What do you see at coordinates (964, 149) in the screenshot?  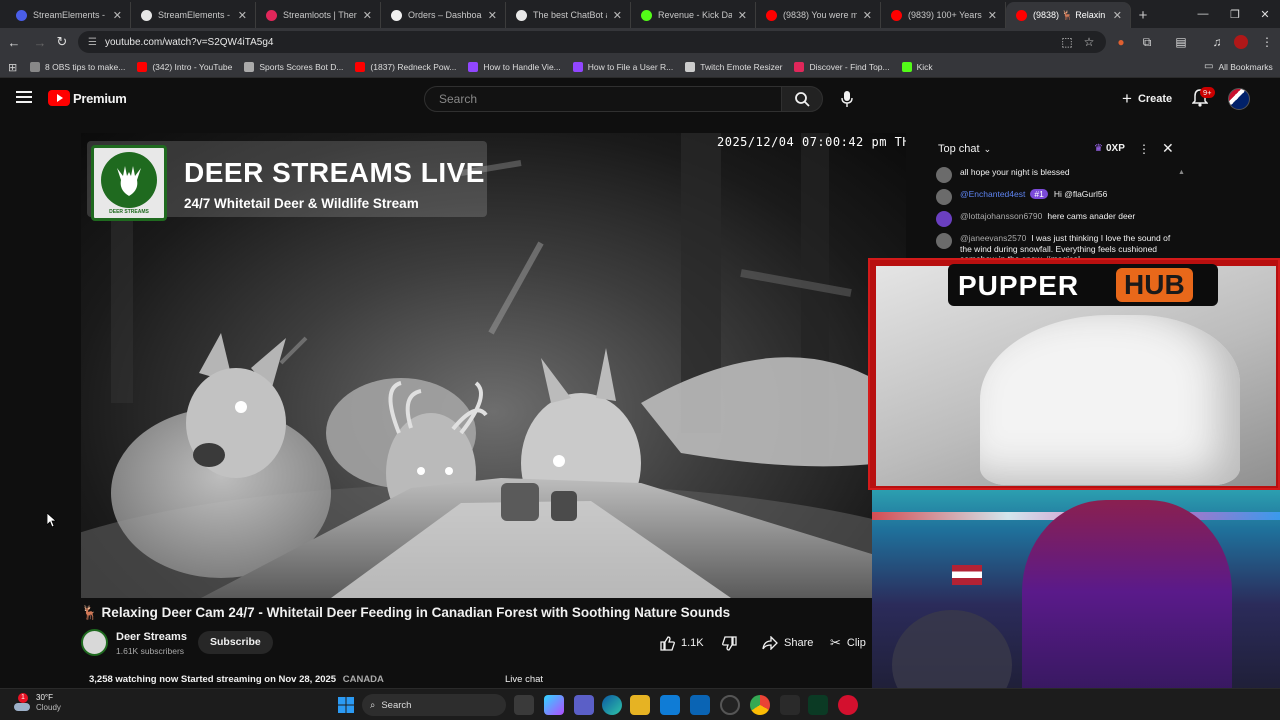 I see `chat-mode-dropdown: Top chat ⌄` at bounding box center [964, 149].